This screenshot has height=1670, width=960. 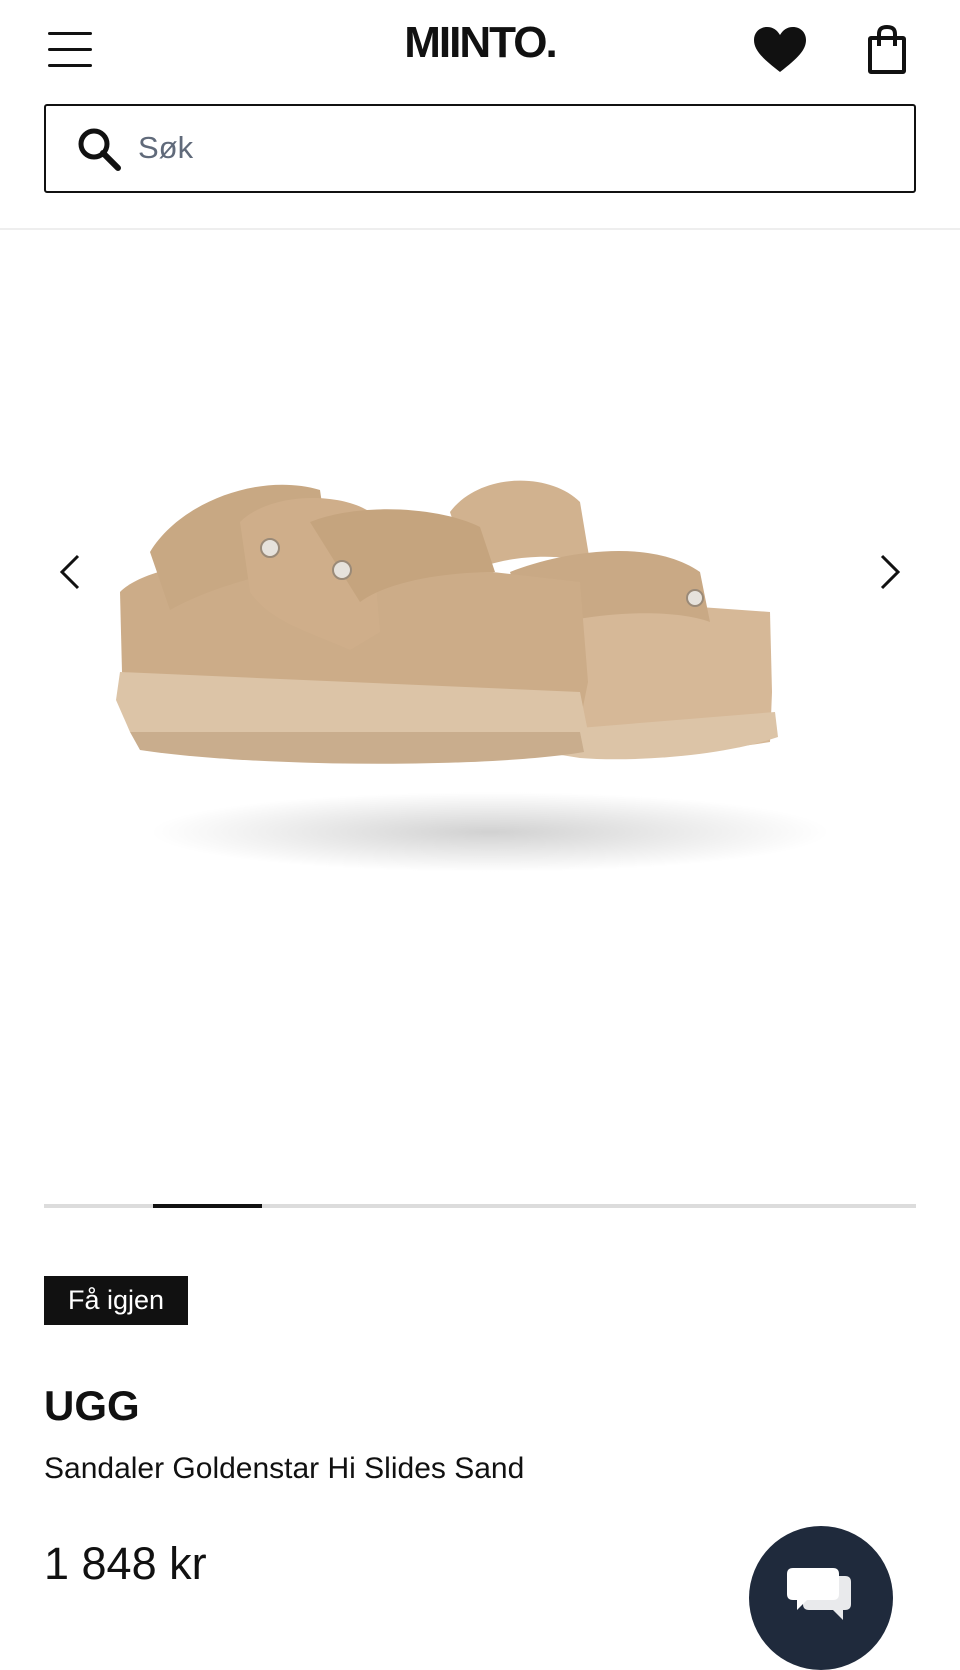 I want to click on chat-button, so click(x=821, y=1598).